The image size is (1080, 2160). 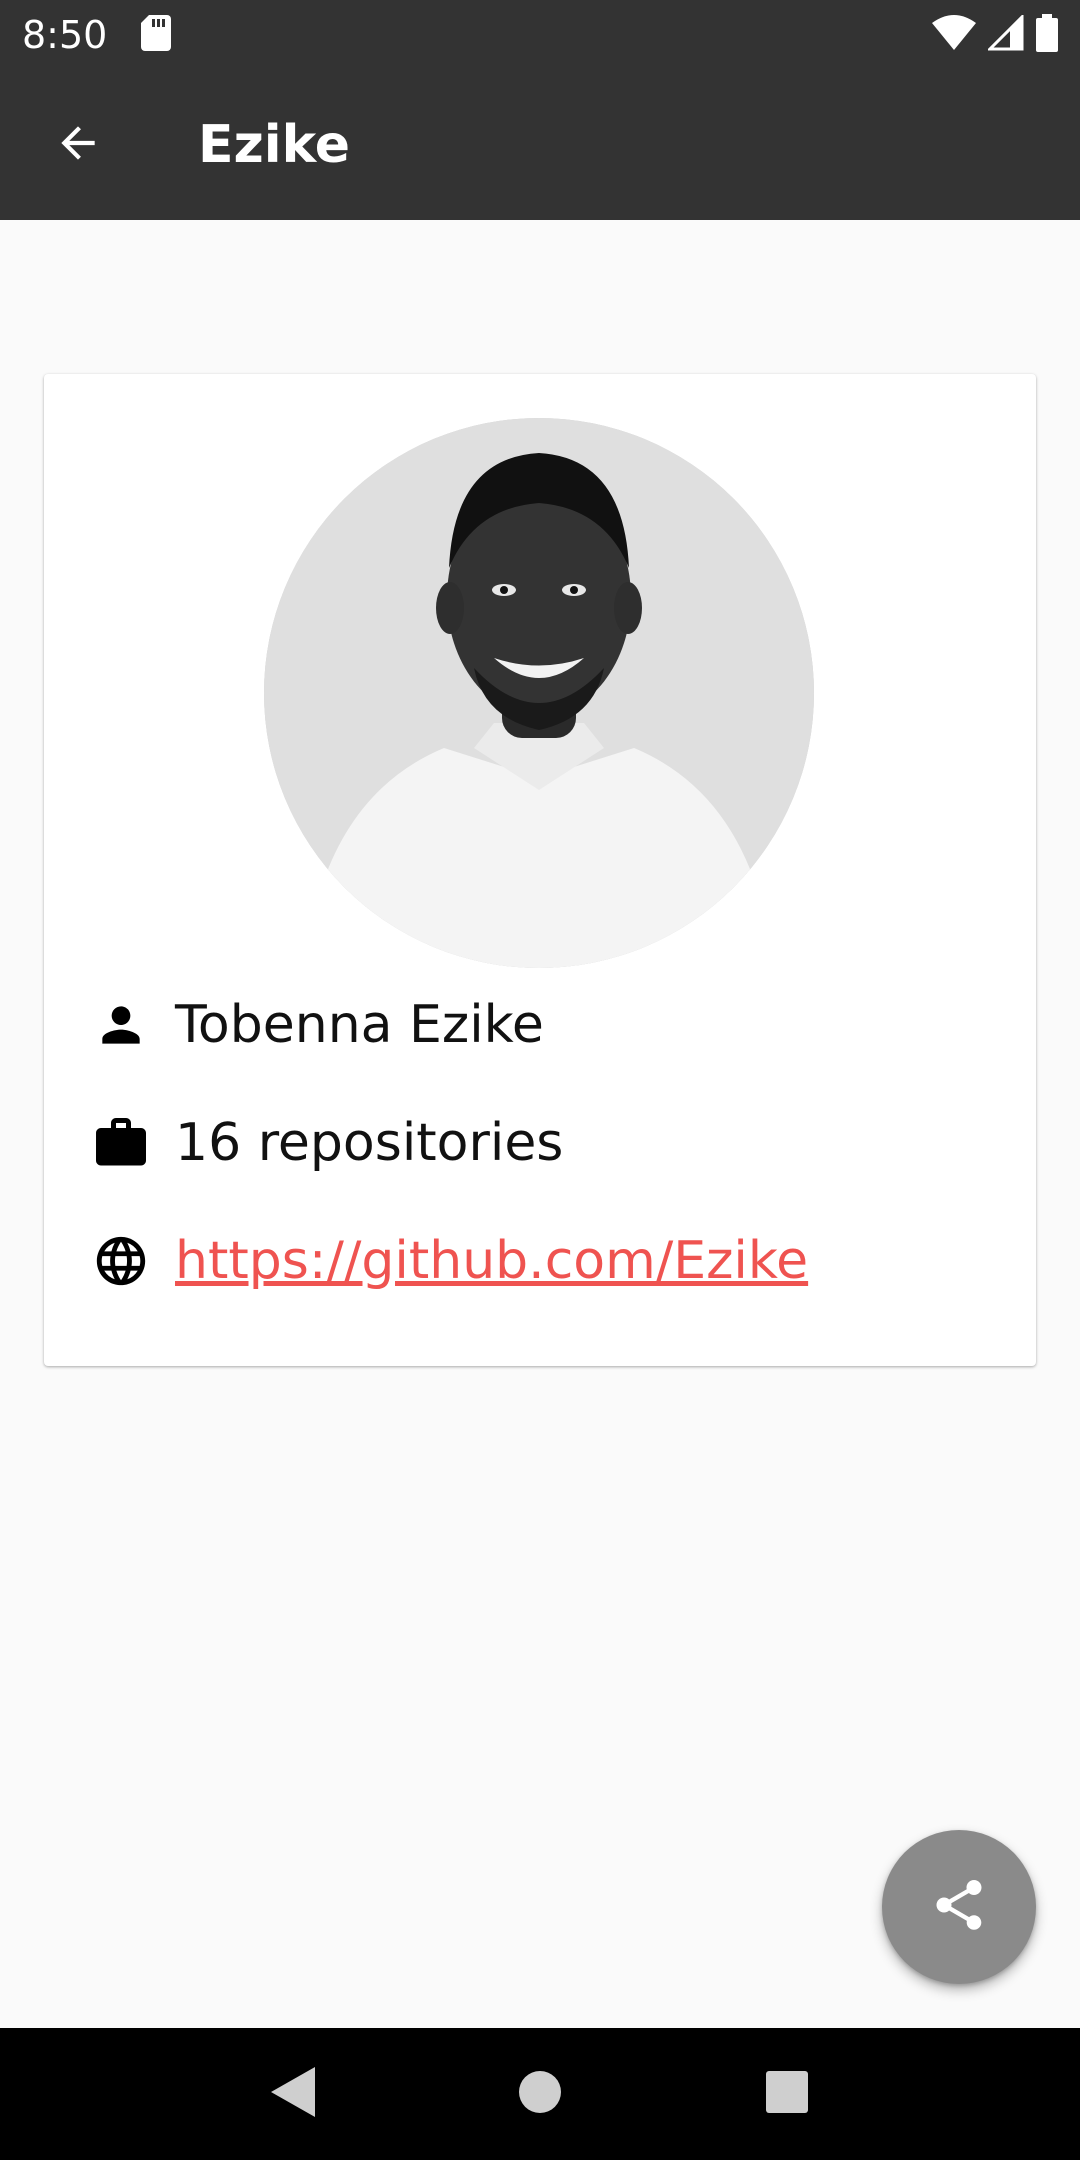 What do you see at coordinates (359, 1025) in the screenshot?
I see `user-full-name: Tobenna Ezike` at bounding box center [359, 1025].